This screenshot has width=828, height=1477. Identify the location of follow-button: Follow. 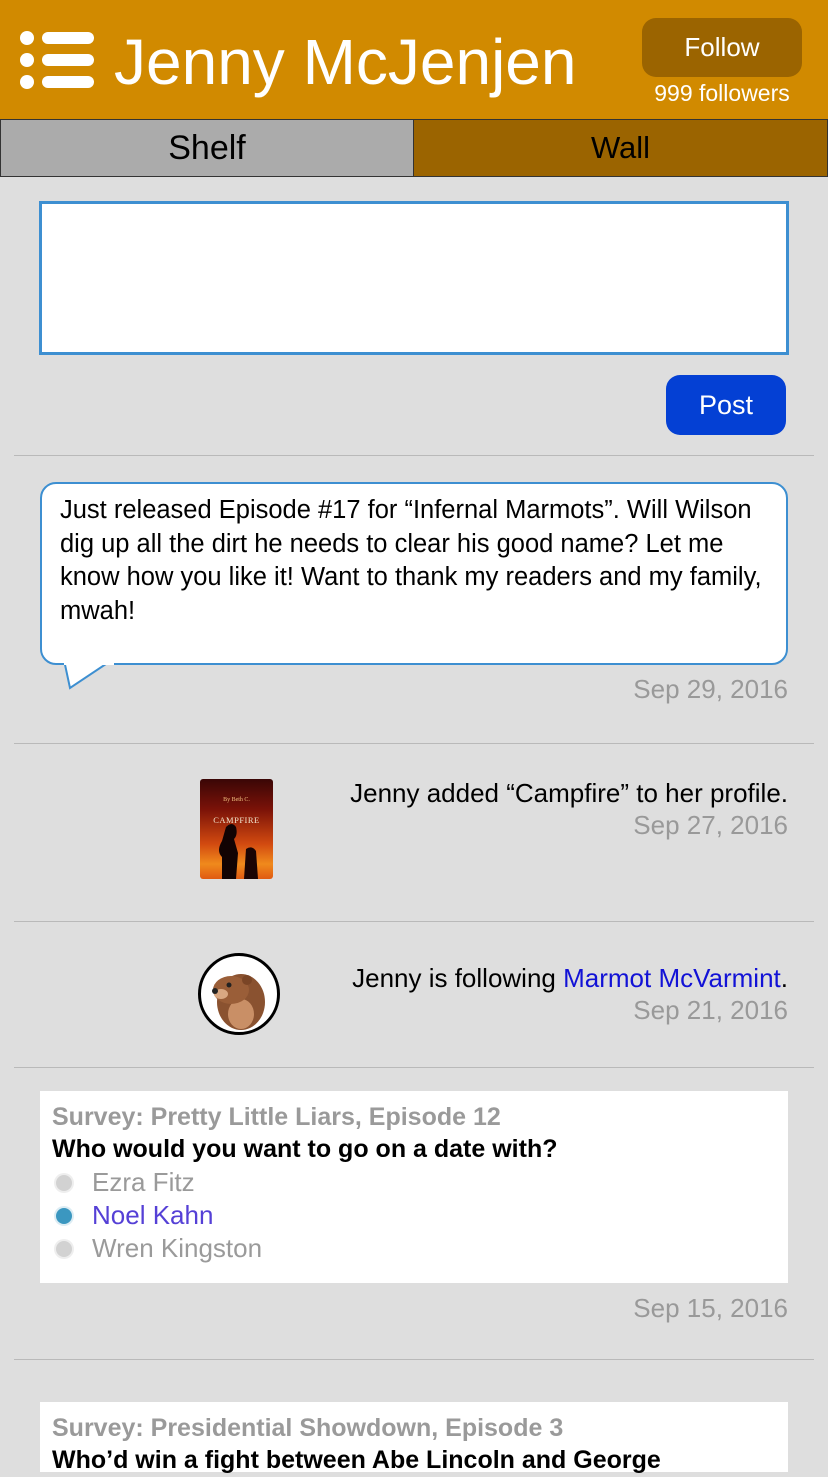
(722, 47).